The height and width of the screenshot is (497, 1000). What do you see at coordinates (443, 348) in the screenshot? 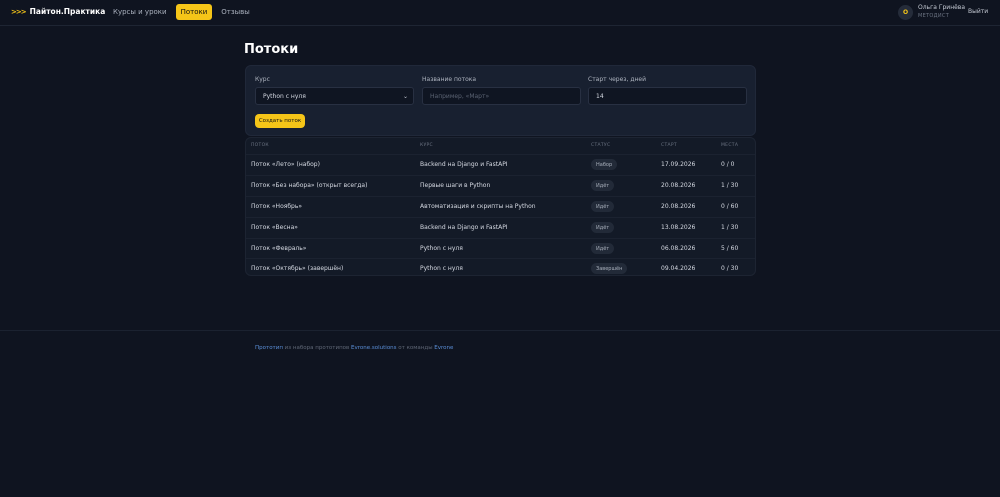
I see `evrone-link: Evrone` at bounding box center [443, 348].